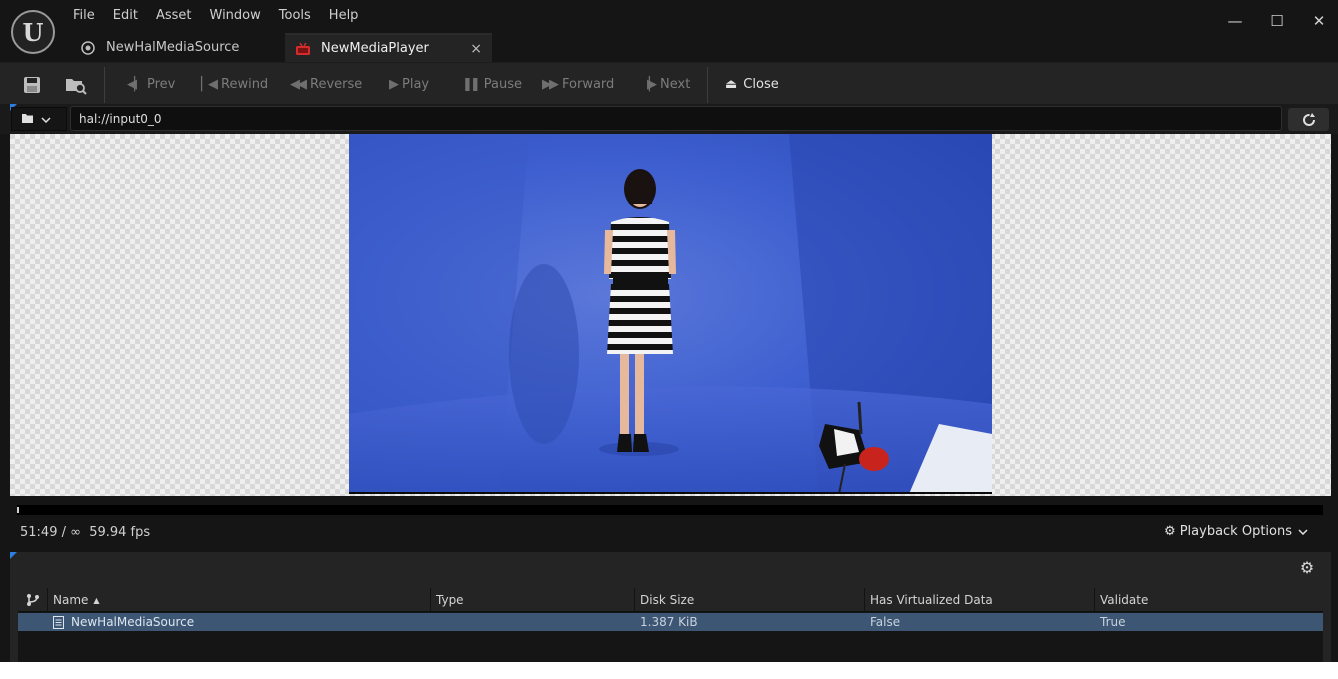 The image size is (1338, 679). Describe the element at coordinates (239, 600) in the screenshot. I see `column-header-name: Name ▲` at that location.